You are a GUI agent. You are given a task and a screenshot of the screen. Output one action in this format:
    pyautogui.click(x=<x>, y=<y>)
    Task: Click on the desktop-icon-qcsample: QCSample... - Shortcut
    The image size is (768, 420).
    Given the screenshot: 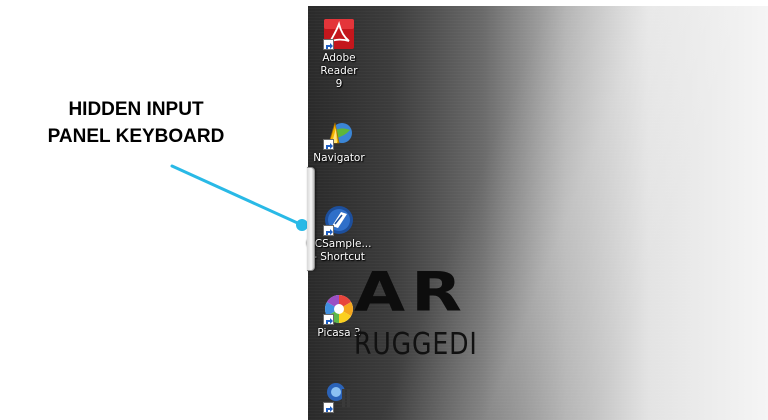 What is the action you would take?
    pyautogui.click(x=339, y=234)
    